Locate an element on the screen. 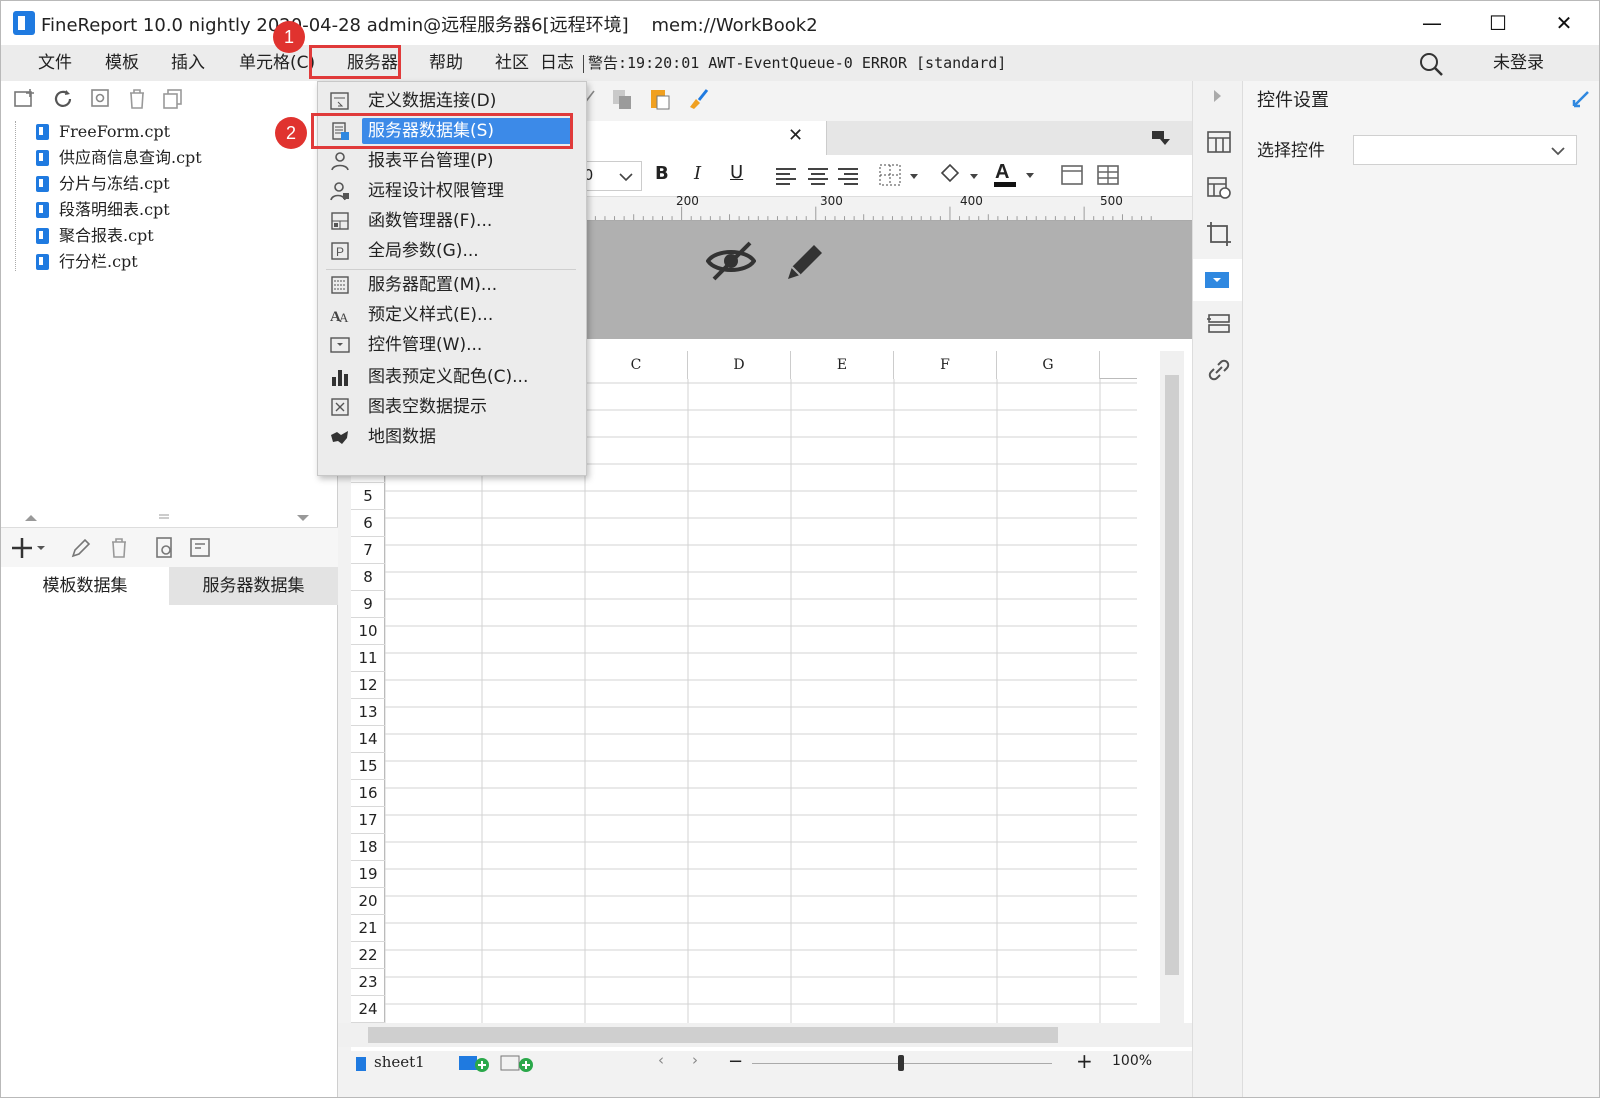  close-tab-icon: ✕ is located at coordinates (795, 135).